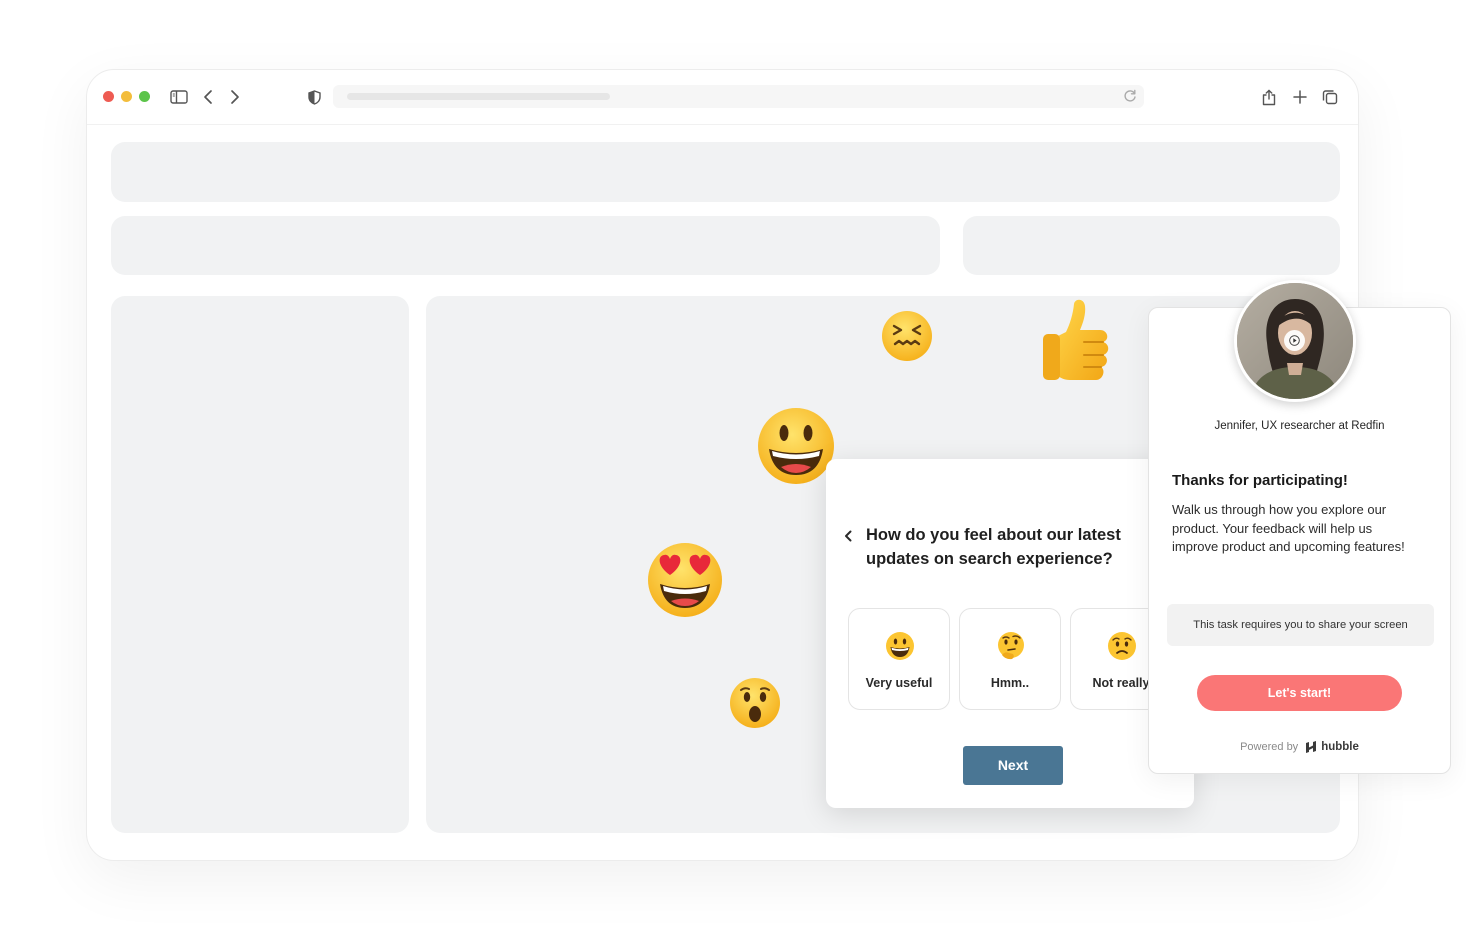 The height and width of the screenshot is (952, 1466). What do you see at coordinates (1311, 747) in the screenshot?
I see `hubble-logo-icon` at bounding box center [1311, 747].